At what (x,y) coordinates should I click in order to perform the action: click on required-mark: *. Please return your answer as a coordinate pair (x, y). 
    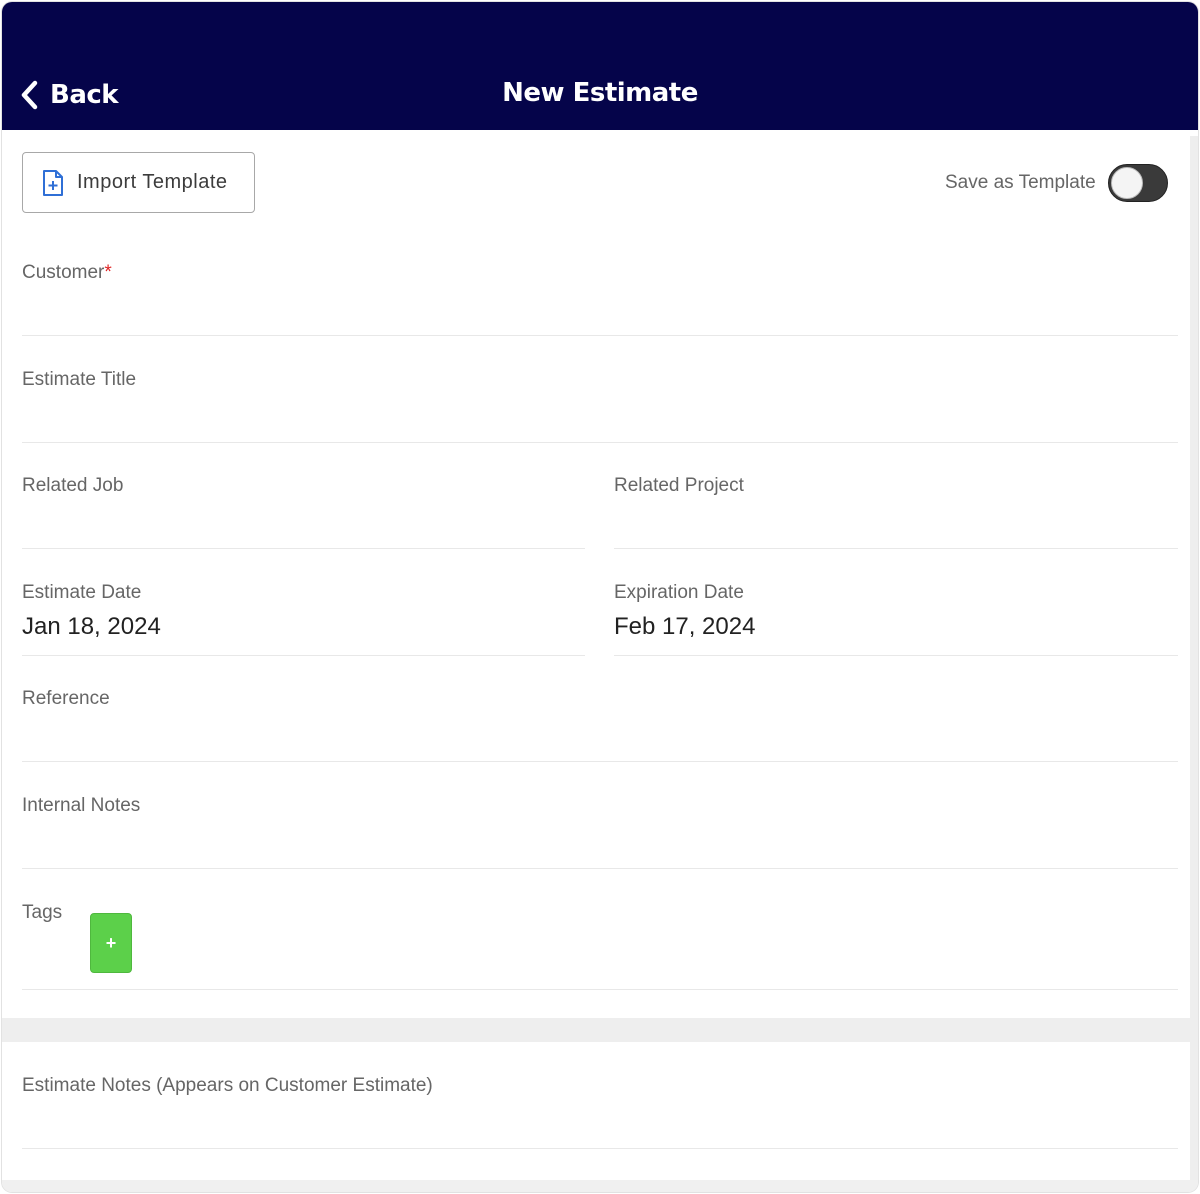
    Looking at the image, I should click on (108, 272).